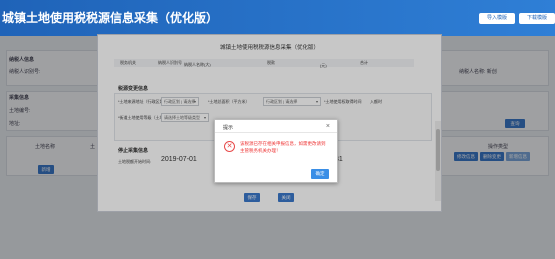 Image resolution: width=555 pixels, height=259 pixels. I want to click on close-icon: ×, so click(328, 126).